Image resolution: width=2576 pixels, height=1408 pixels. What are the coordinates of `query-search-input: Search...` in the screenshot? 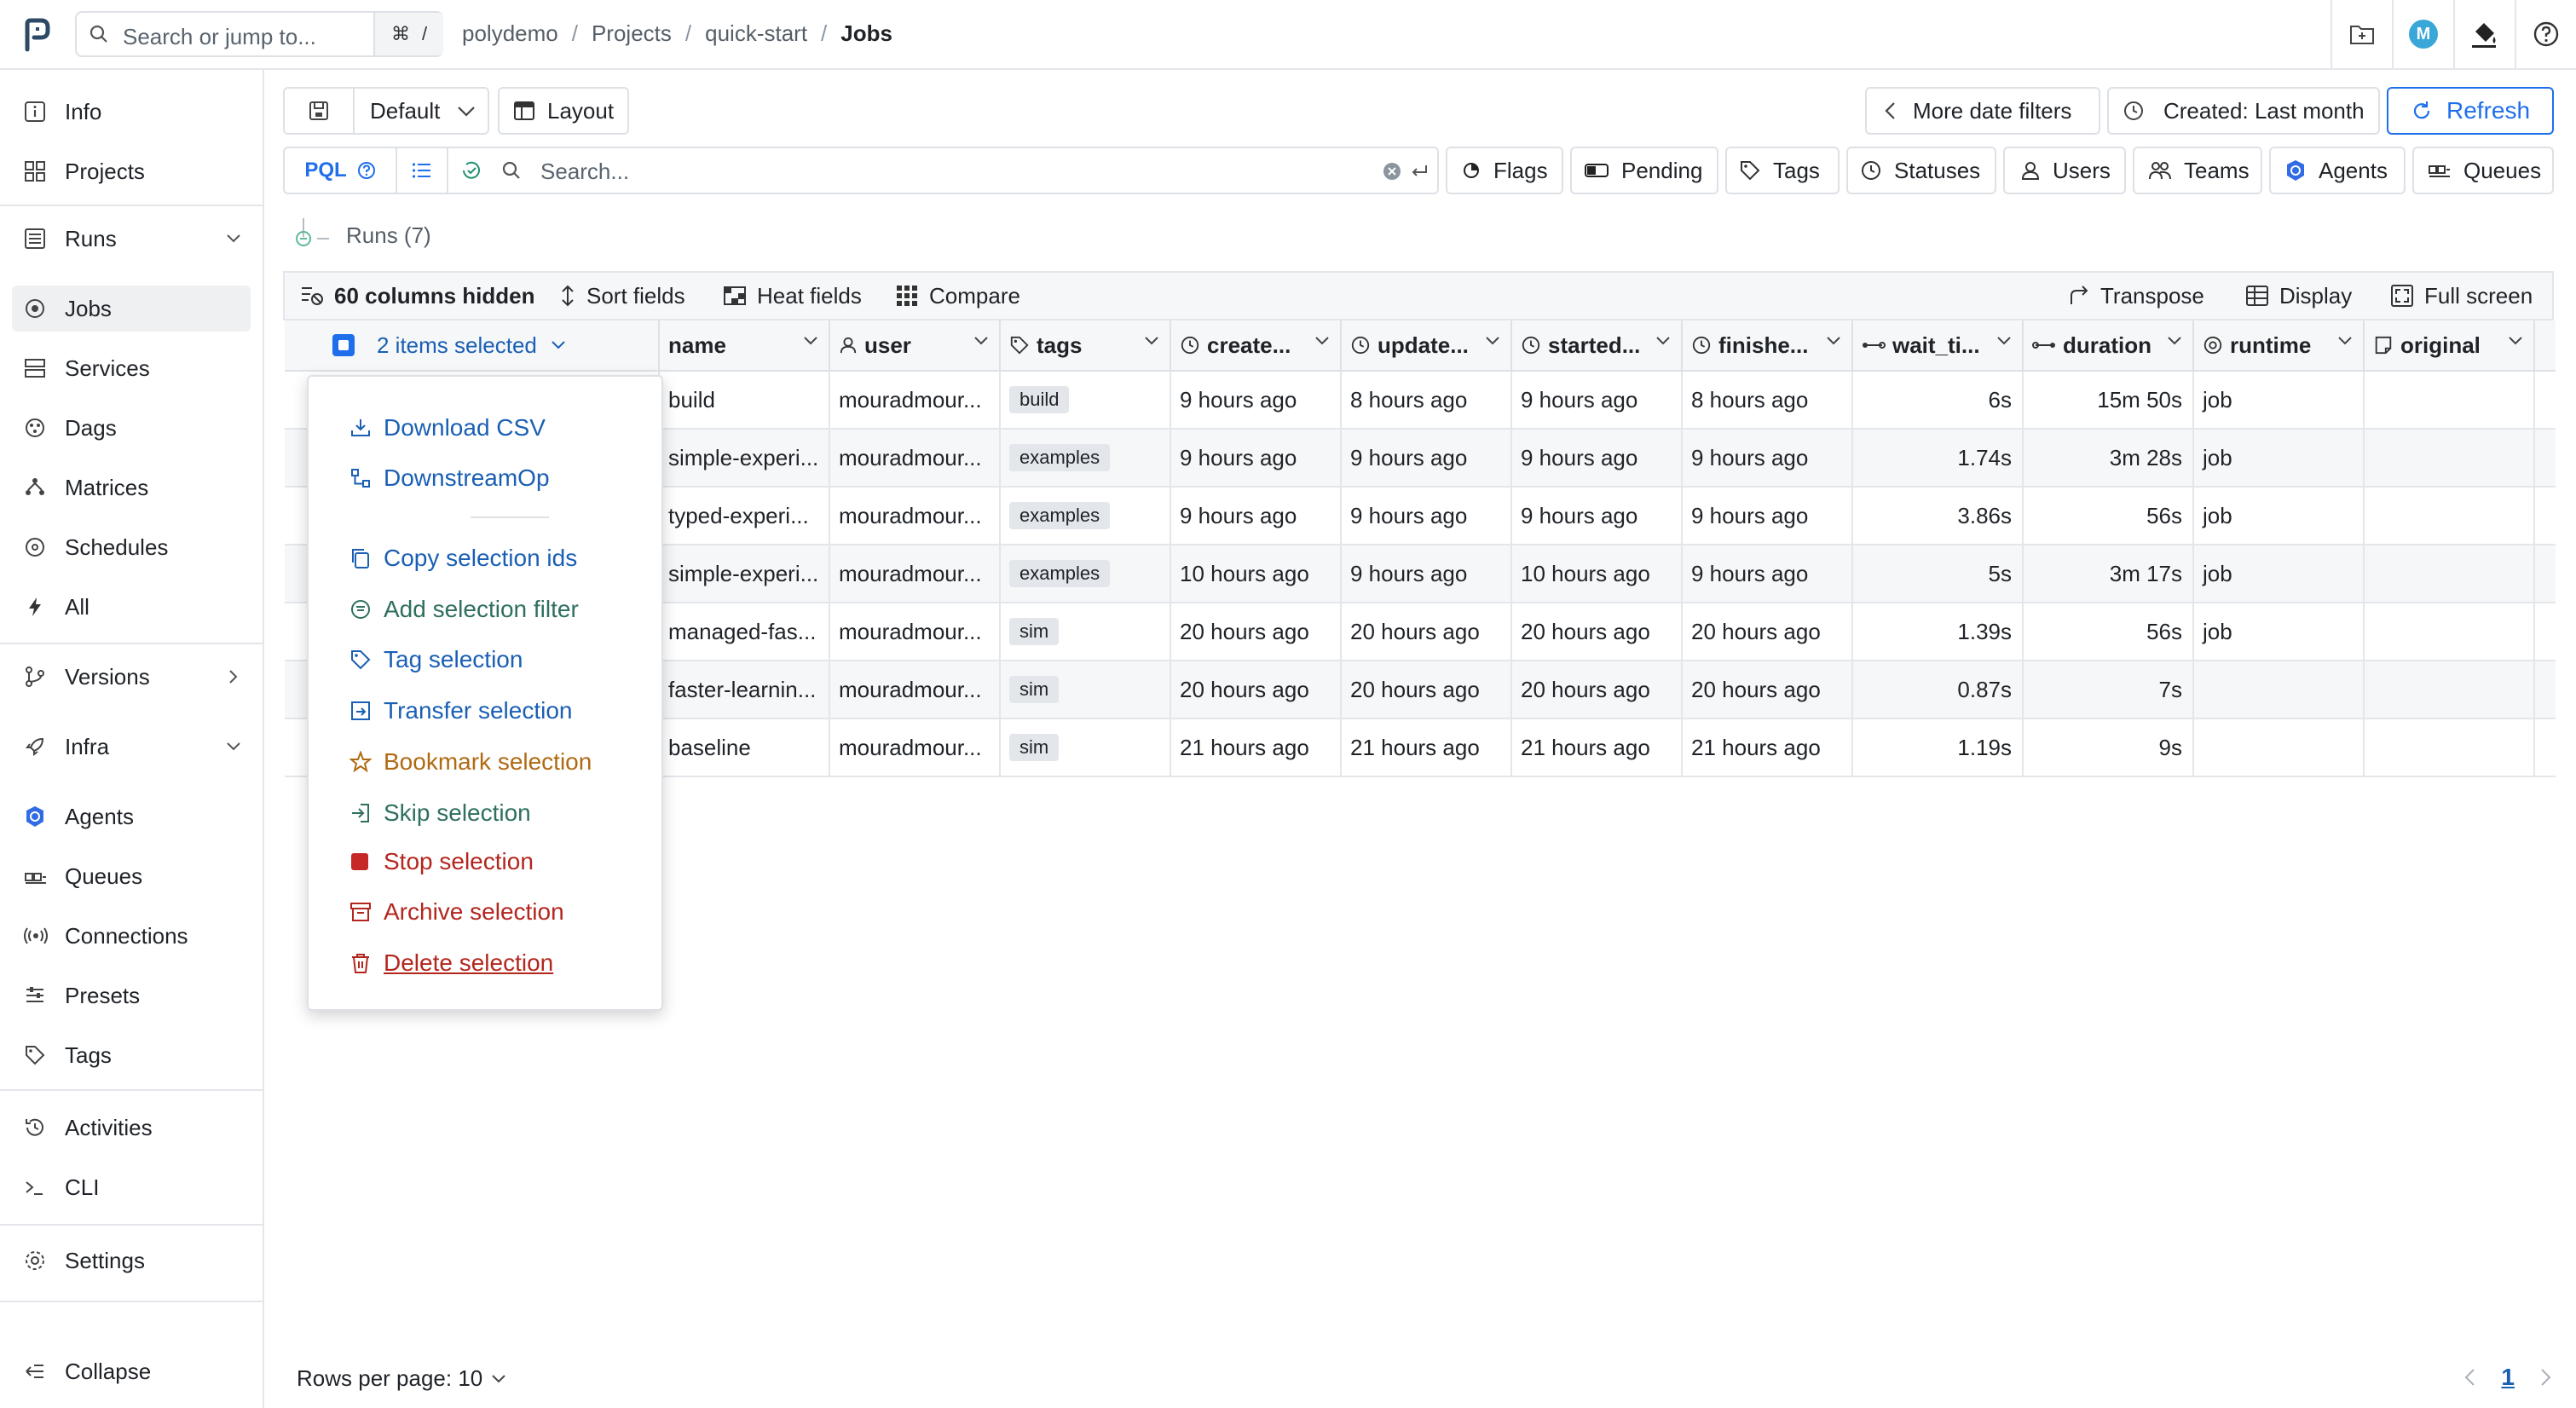 It's located at (584, 172).